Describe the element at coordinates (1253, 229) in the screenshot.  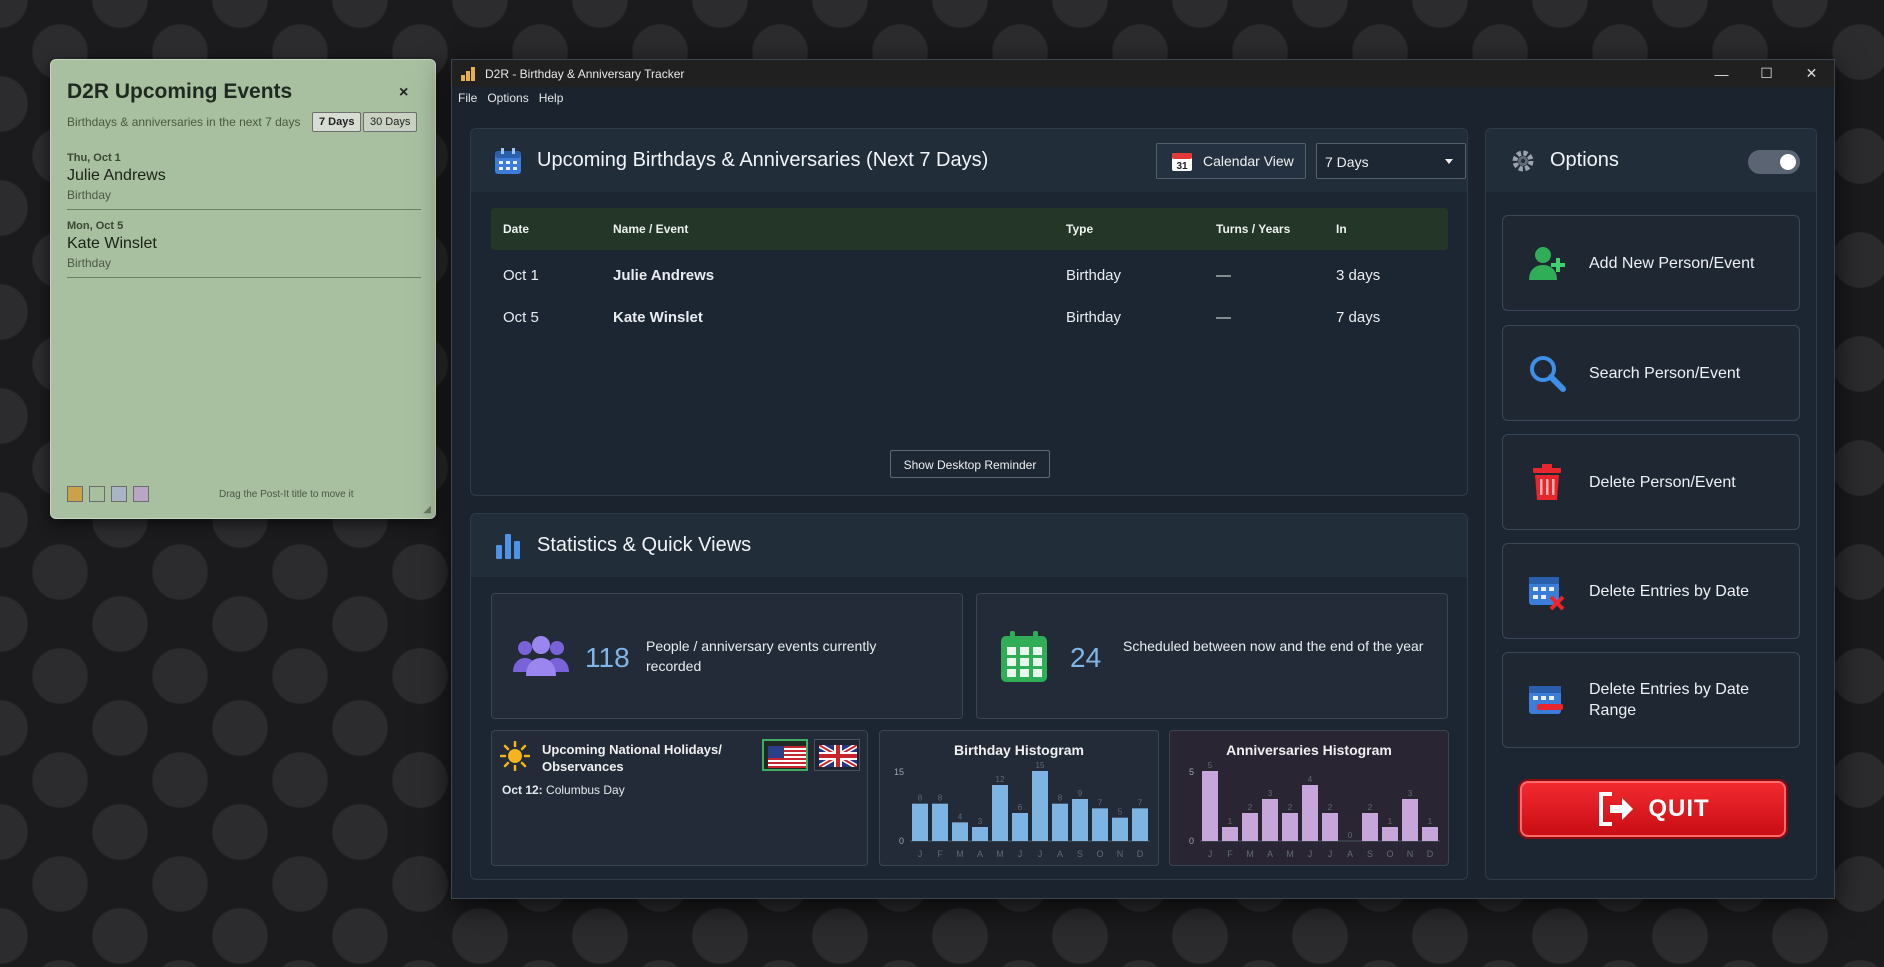
I see `column-header-turns: Turns / Years` at that location.